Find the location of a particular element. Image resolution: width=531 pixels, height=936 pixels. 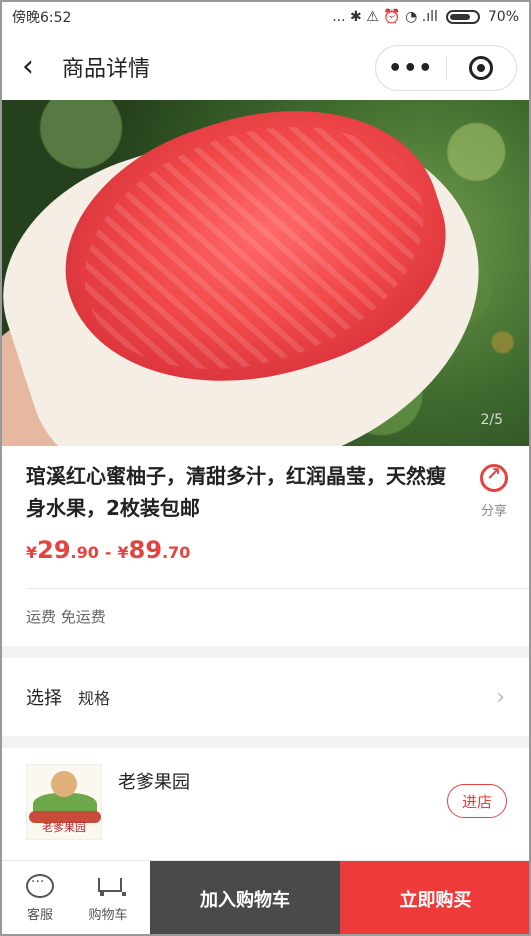

close-mini-program-button is located at coordinates (482, 68).